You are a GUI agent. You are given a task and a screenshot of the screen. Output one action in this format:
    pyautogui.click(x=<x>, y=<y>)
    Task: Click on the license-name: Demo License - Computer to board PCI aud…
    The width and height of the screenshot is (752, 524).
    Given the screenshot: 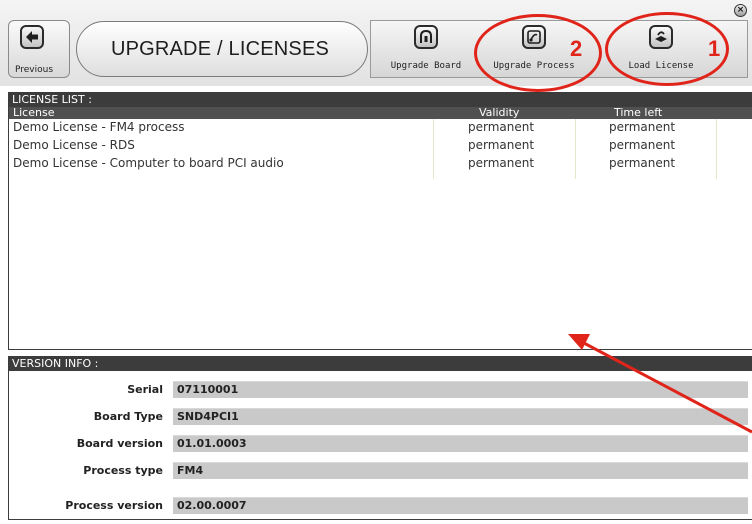 What is the action you would take?
    pyautogui.click(x=148, y=163)
    